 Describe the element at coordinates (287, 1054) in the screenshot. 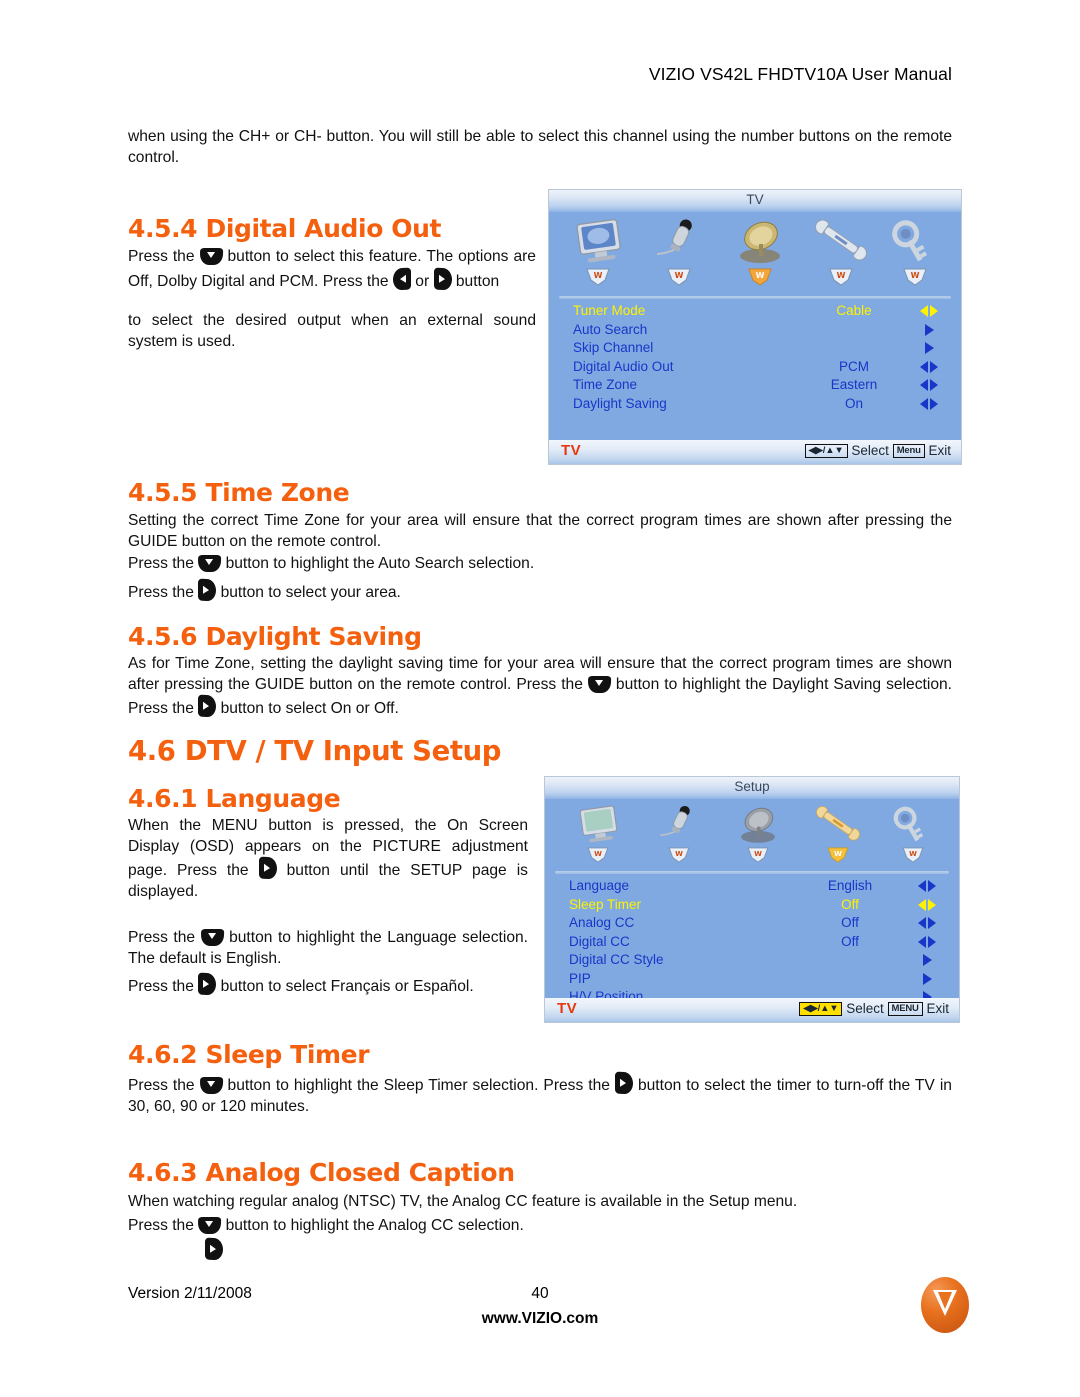

I see `heading-title: Sleep Timer` at that location.